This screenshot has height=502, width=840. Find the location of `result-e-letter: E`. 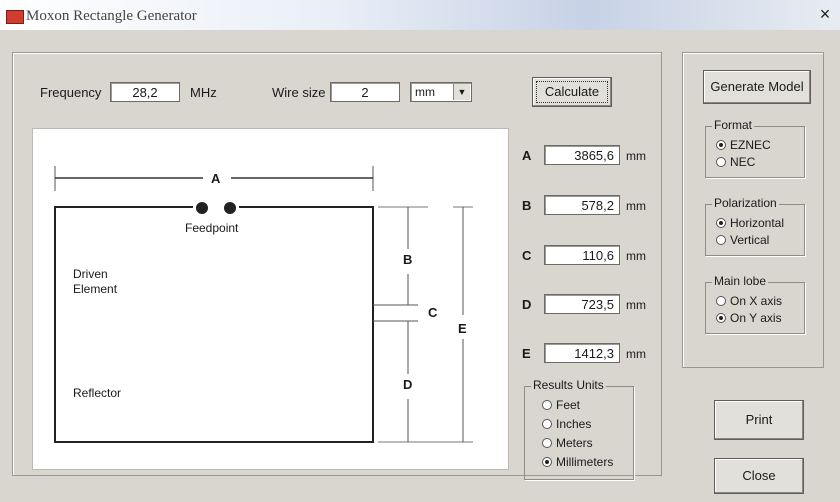

result-e-letter: E is located at coordinates (526, 353).